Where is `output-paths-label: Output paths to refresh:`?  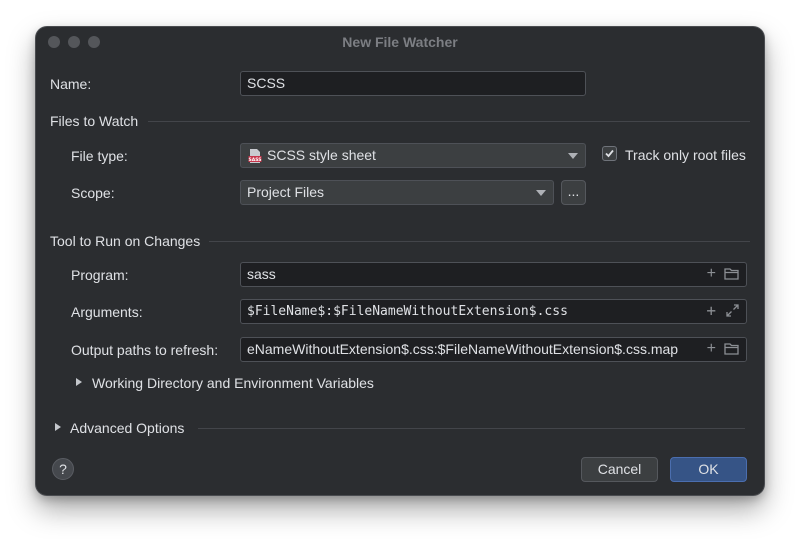
output-paths-label: Output paths to refresh: is located at coordinates (145, 350).